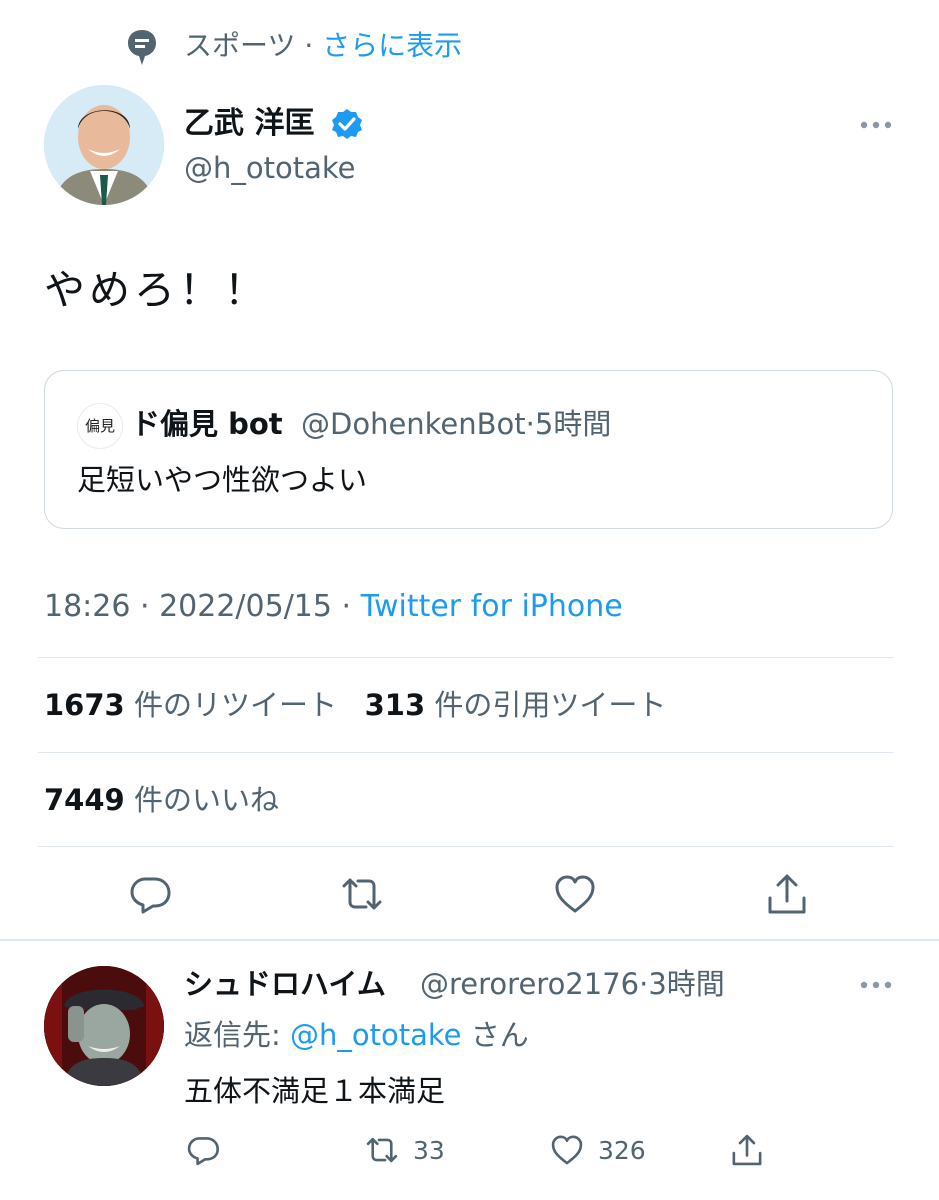  What do you see at coordinates (156, 290) in the screenshot?
I see `tweet-text: やめろ！！` at bounding box center [156, 290].